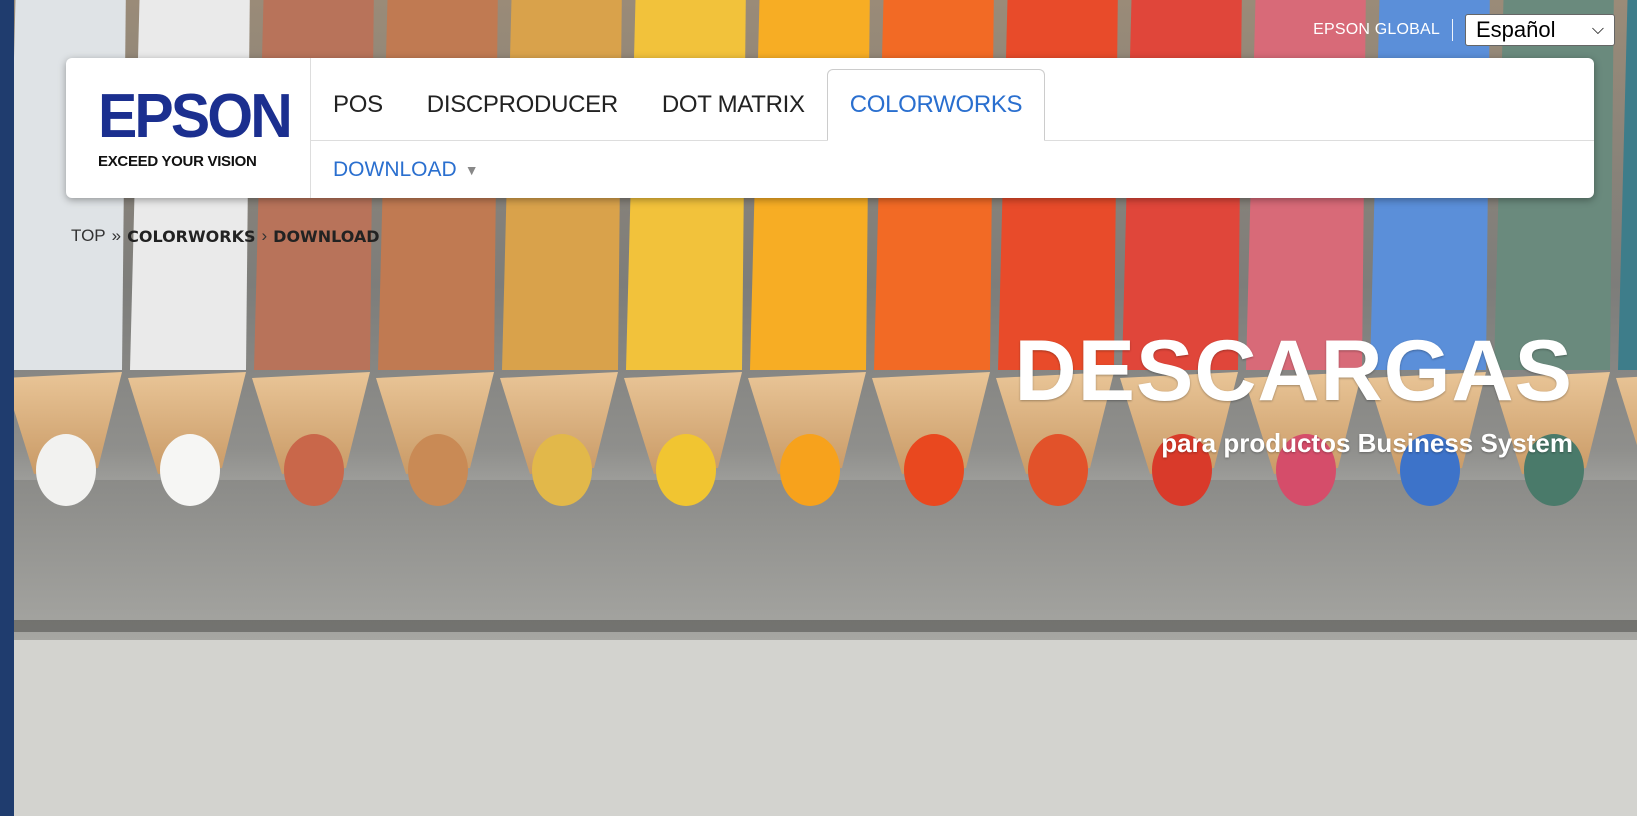 Image resolution: width=1637 pixels, height=816 pixels. I want to click on breadcrumb: TOP » COLORWORKS › DOWNLOAD, so click(225, 236).